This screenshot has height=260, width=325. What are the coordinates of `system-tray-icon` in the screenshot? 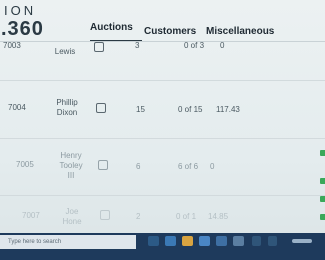 It's located at (302, 241).